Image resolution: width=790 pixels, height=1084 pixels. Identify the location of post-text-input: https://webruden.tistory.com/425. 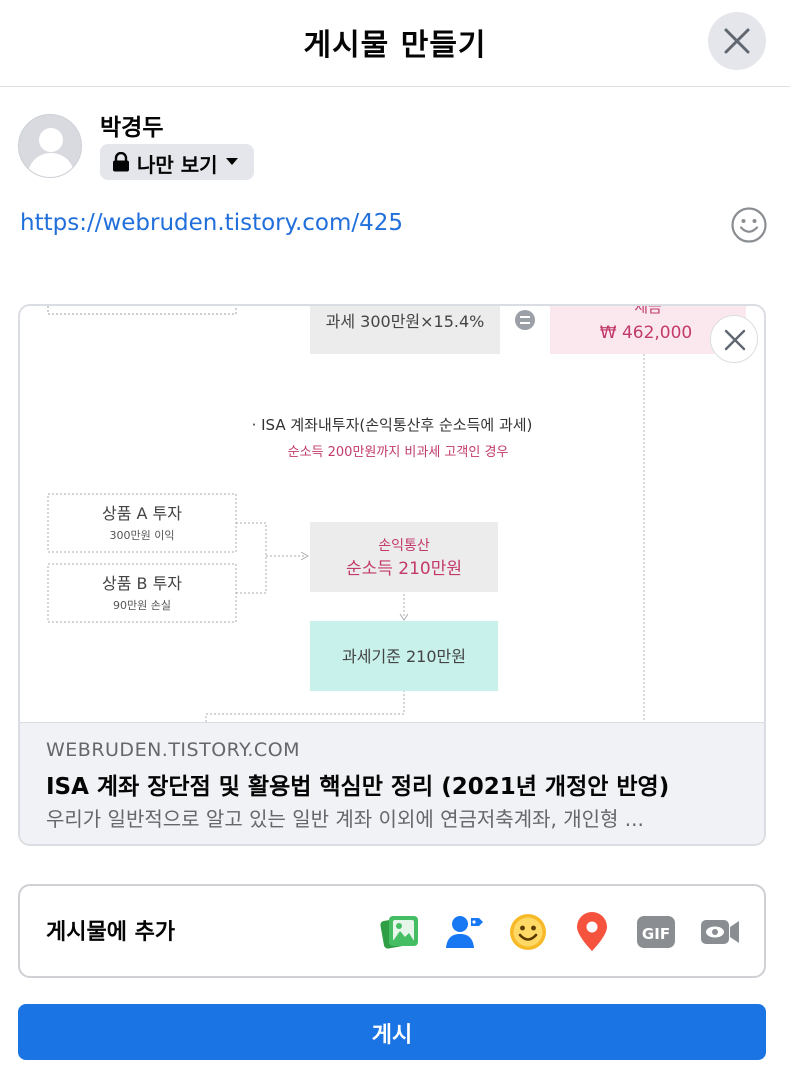
(211, 223).